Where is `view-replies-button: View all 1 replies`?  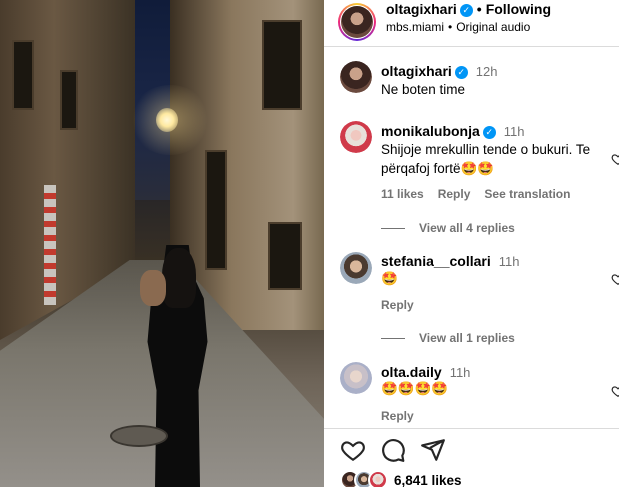 view-replies-button: View all 1 replies is located at coordinates (448, 338).